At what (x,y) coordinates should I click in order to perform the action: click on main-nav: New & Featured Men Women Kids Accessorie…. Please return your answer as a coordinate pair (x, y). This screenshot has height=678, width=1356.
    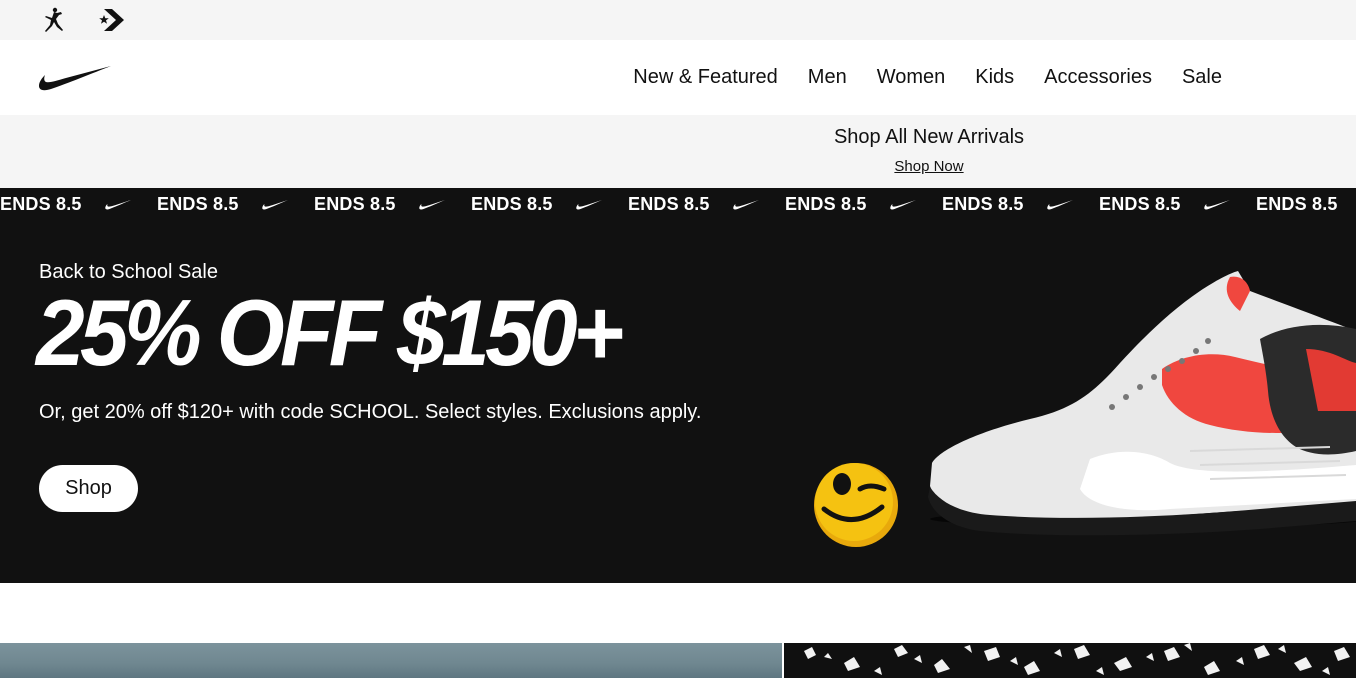
    Looking at the image, I should click on (927, 77).